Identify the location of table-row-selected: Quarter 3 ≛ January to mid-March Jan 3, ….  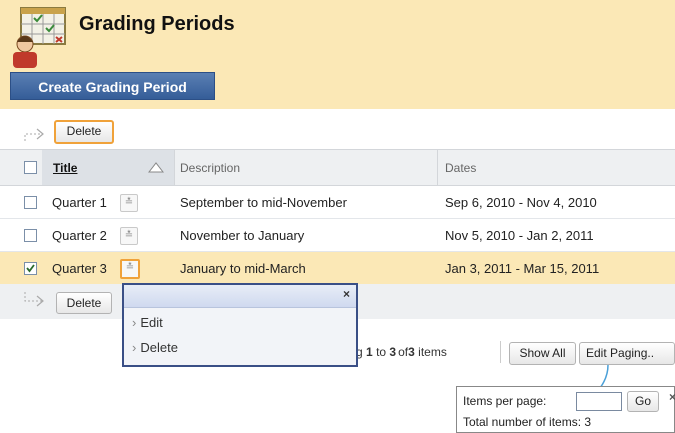
(337, 268).